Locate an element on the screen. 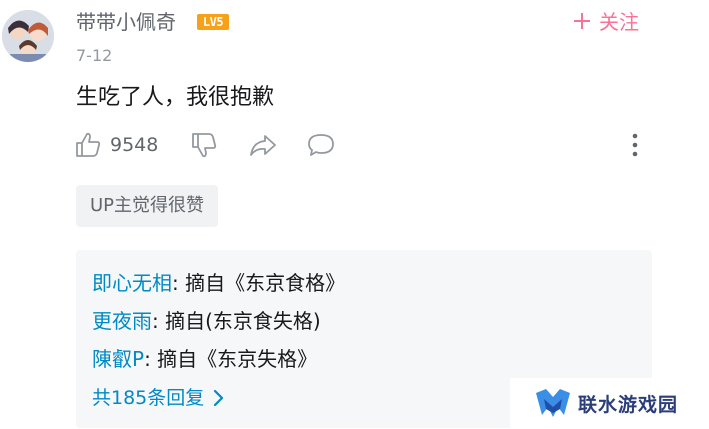  comment-text: 生吃了人，我很抱歉 is located at coordinates (175, 97).